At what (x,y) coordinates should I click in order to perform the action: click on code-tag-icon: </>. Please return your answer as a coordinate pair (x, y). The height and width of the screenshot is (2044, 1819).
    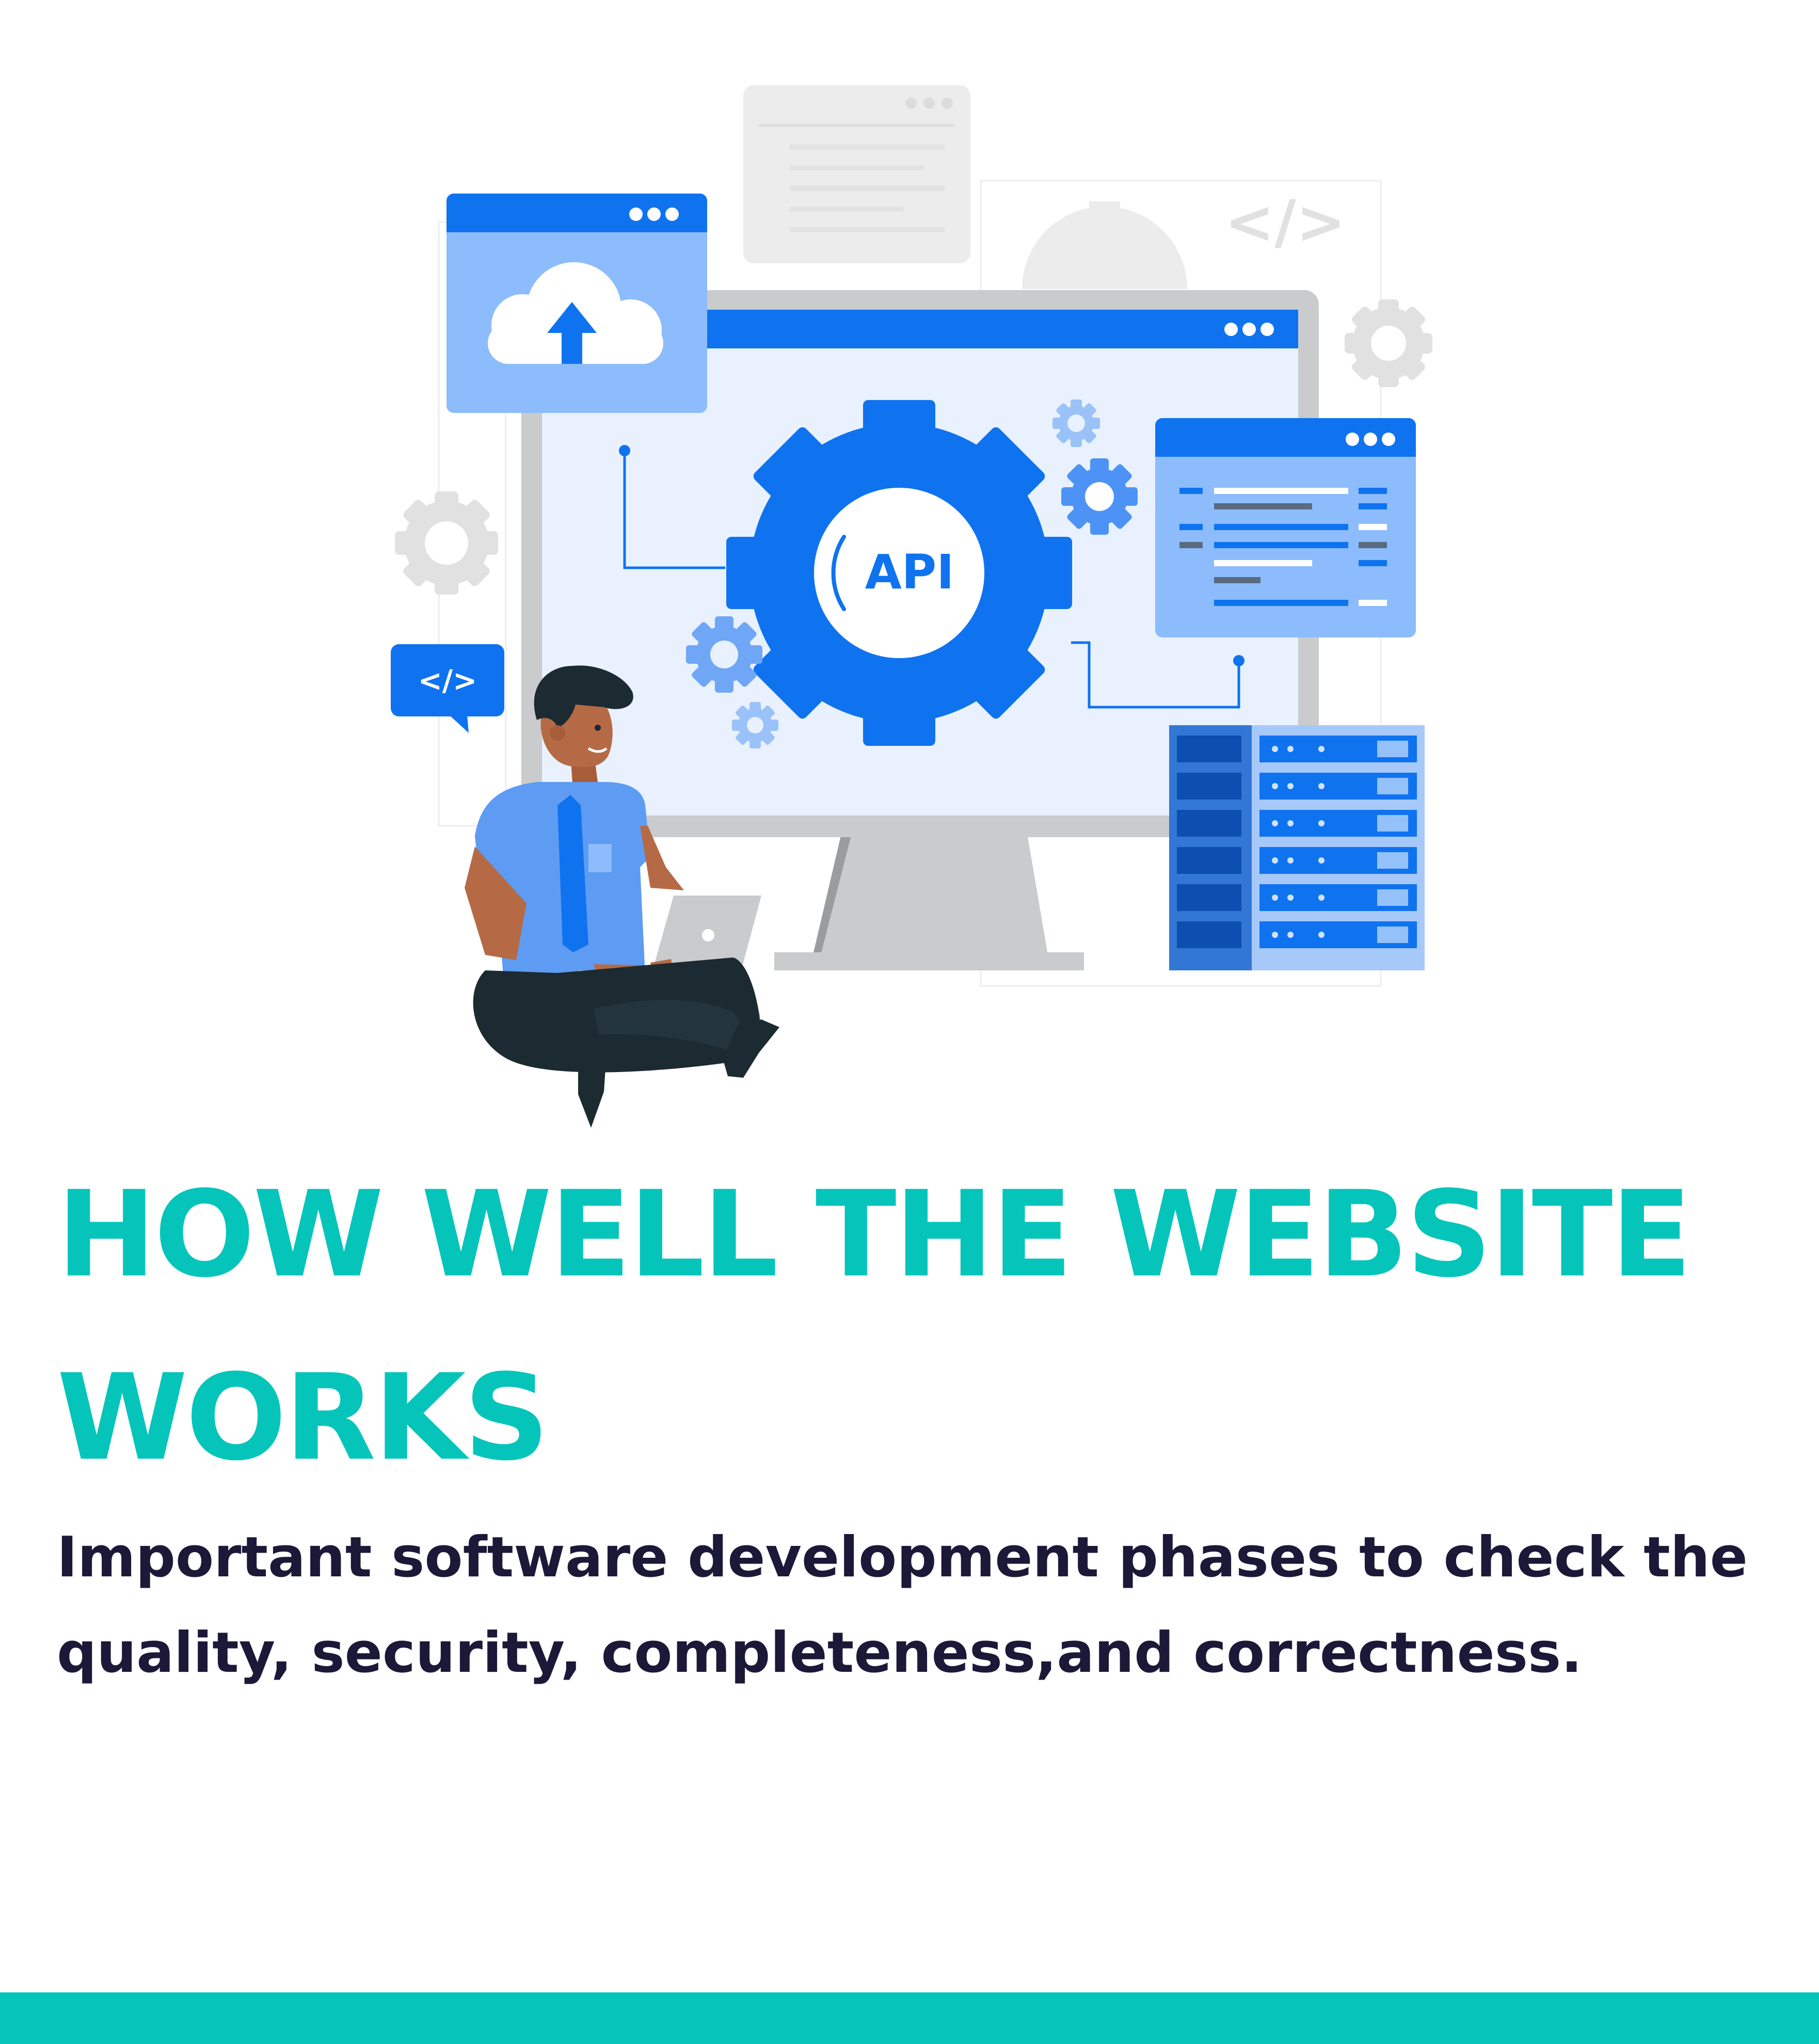
    Looking at the image, I should click on (447, 688).